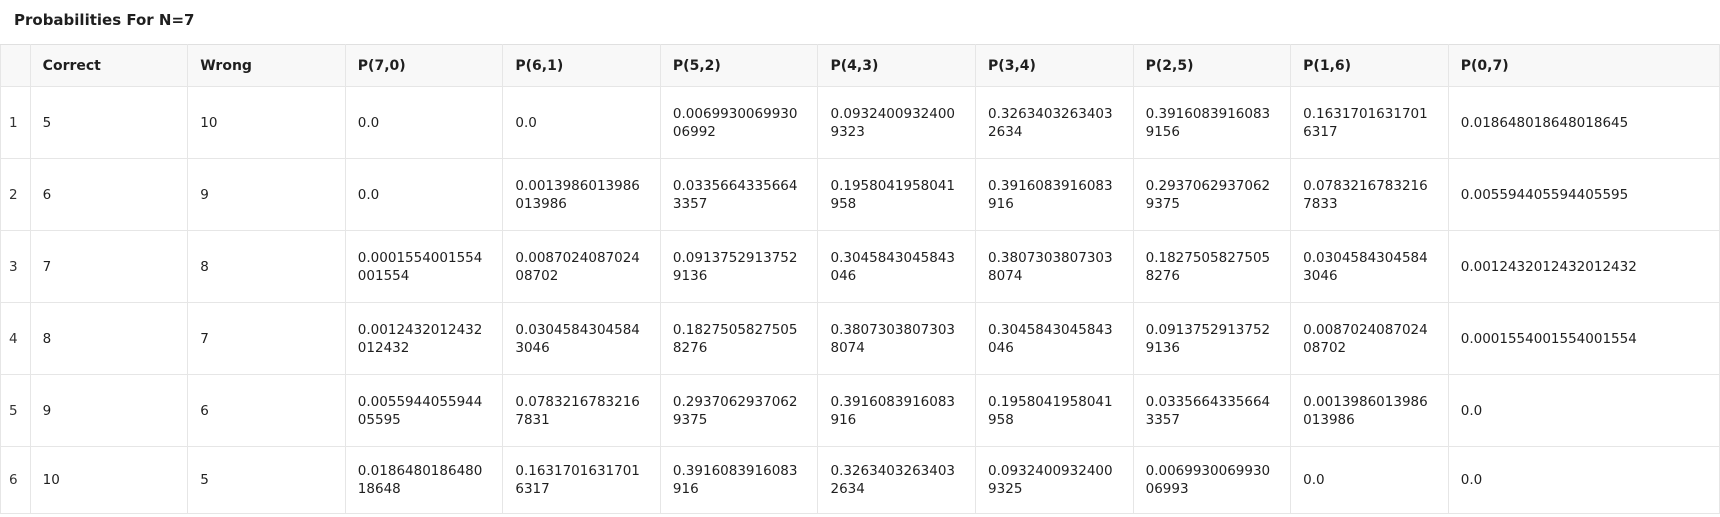 The height and width of the screenshot is (517, 1720). What do you see at coordinates (424, 266) in the screenshot?
I see `cell-p-7-0: 0.0001554001554001554` at bounding box center [424, 266].